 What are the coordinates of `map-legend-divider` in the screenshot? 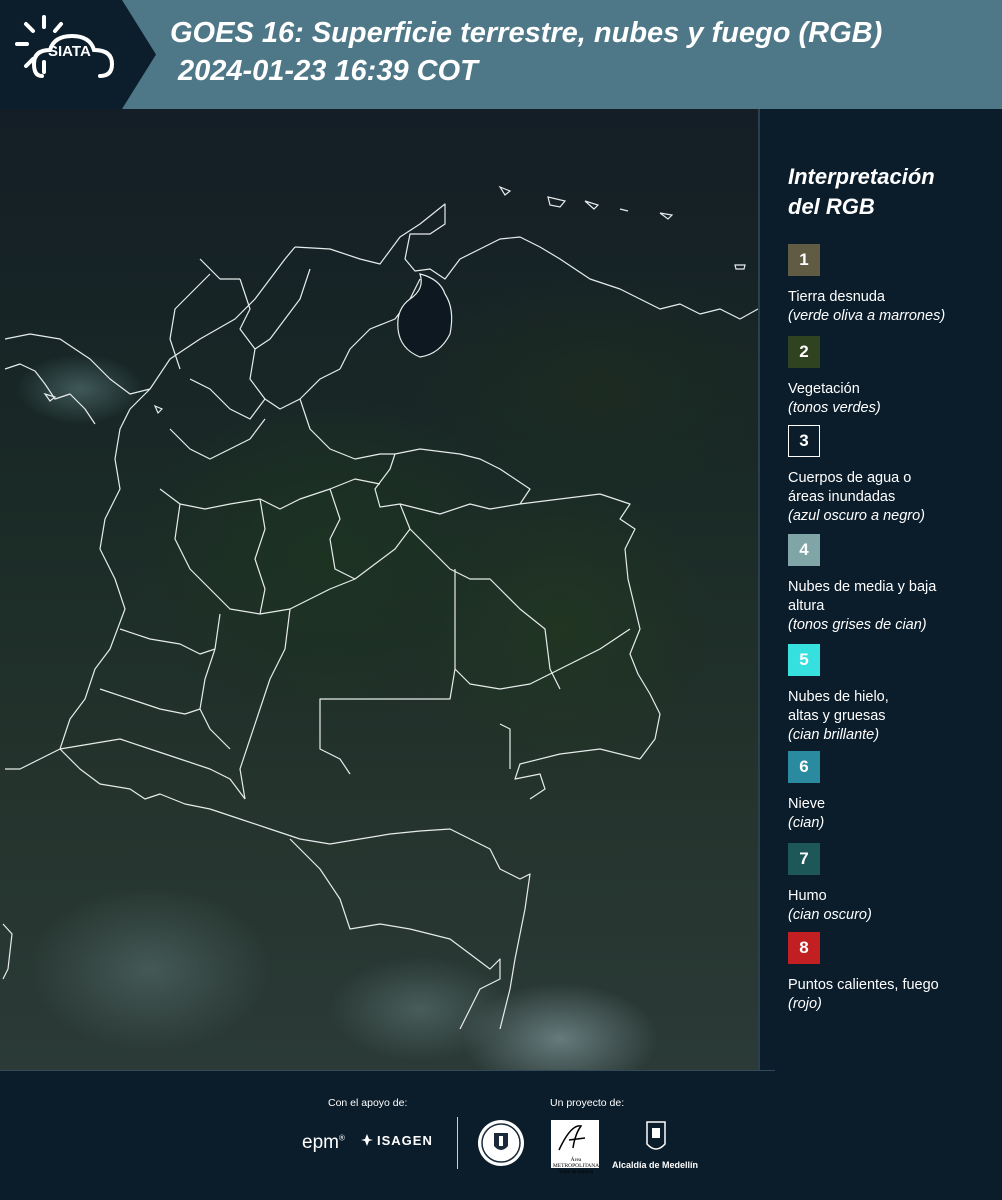 It's located at (759, 589).